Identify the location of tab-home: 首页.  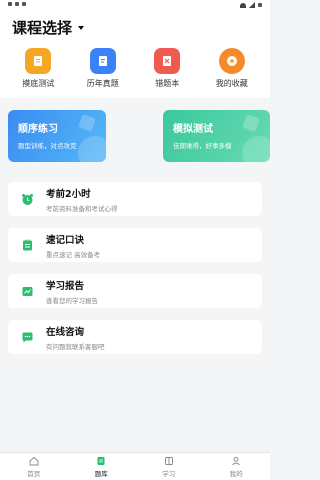
(34, 467).